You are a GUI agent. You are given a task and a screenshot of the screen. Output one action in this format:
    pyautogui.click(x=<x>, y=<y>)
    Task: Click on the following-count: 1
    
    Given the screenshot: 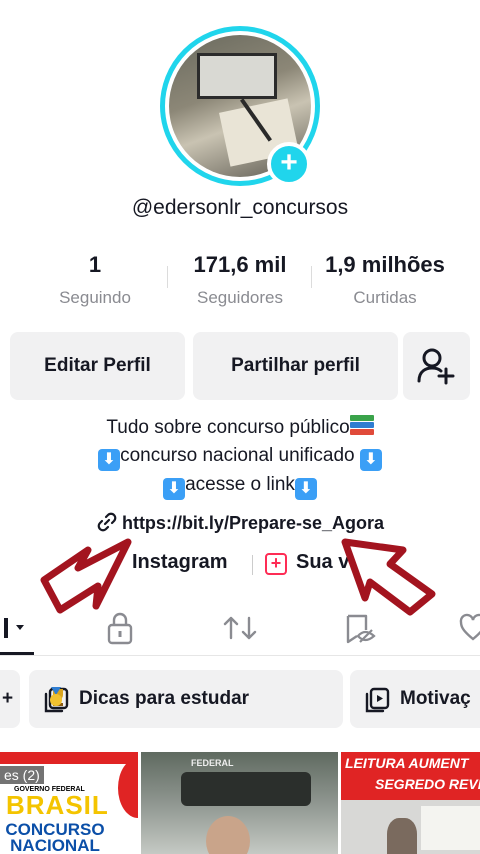 What is the action you would take?
    pyautogui.click(x=95, y=264)
    